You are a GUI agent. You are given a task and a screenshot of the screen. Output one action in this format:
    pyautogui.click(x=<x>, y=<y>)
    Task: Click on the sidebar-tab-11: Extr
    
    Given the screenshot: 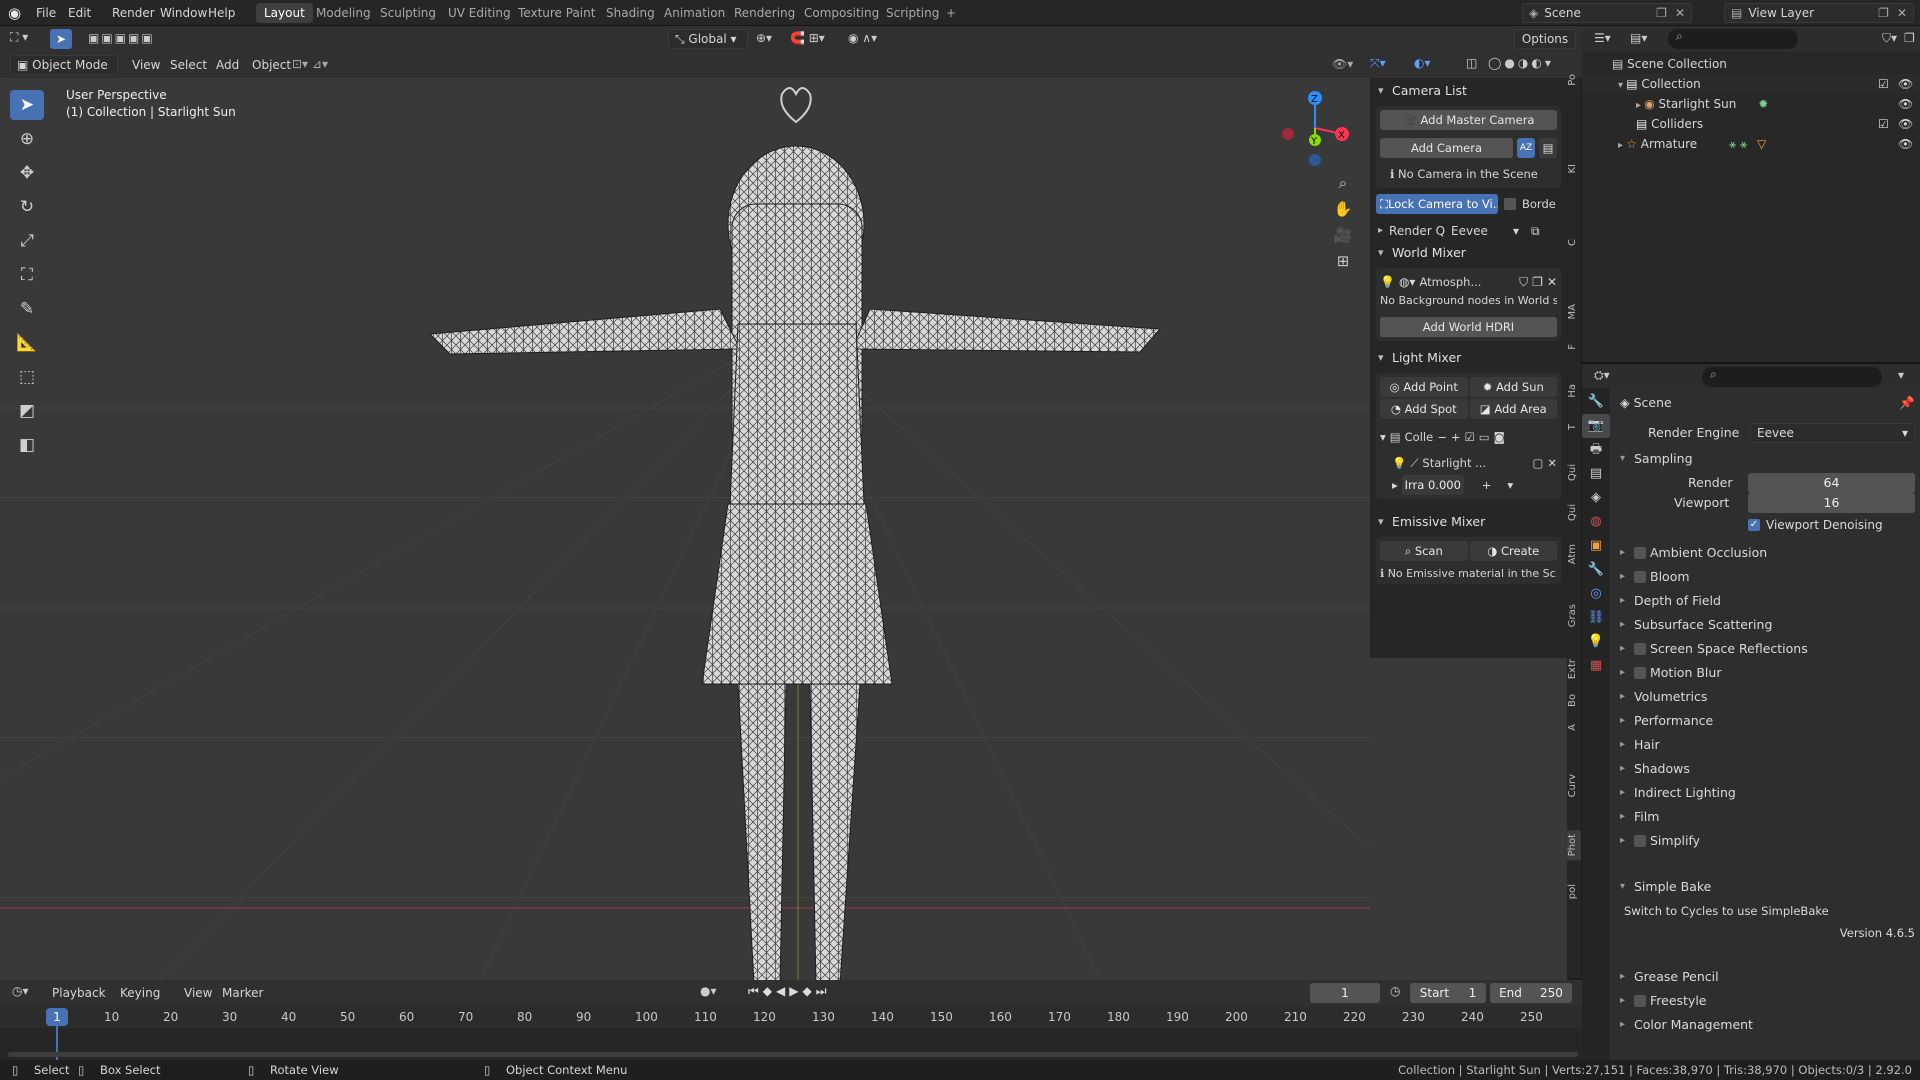 What is the action you would take?
    pyautogui.click(x=1574, y=669)
    